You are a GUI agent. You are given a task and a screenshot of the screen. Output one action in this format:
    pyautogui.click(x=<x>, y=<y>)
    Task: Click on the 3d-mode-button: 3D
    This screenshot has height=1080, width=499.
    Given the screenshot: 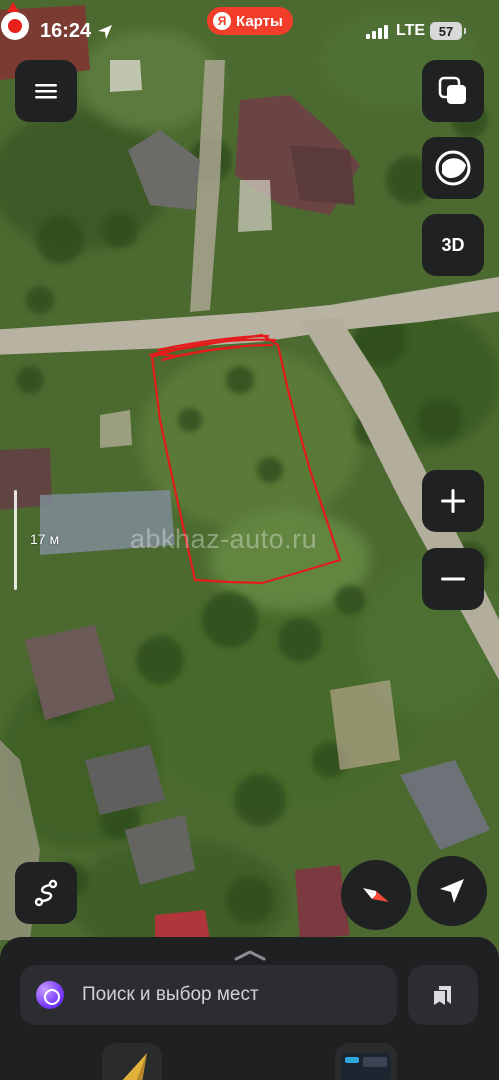 What is the action you would take?
    pyautogui.click(x=453, y=245)
    